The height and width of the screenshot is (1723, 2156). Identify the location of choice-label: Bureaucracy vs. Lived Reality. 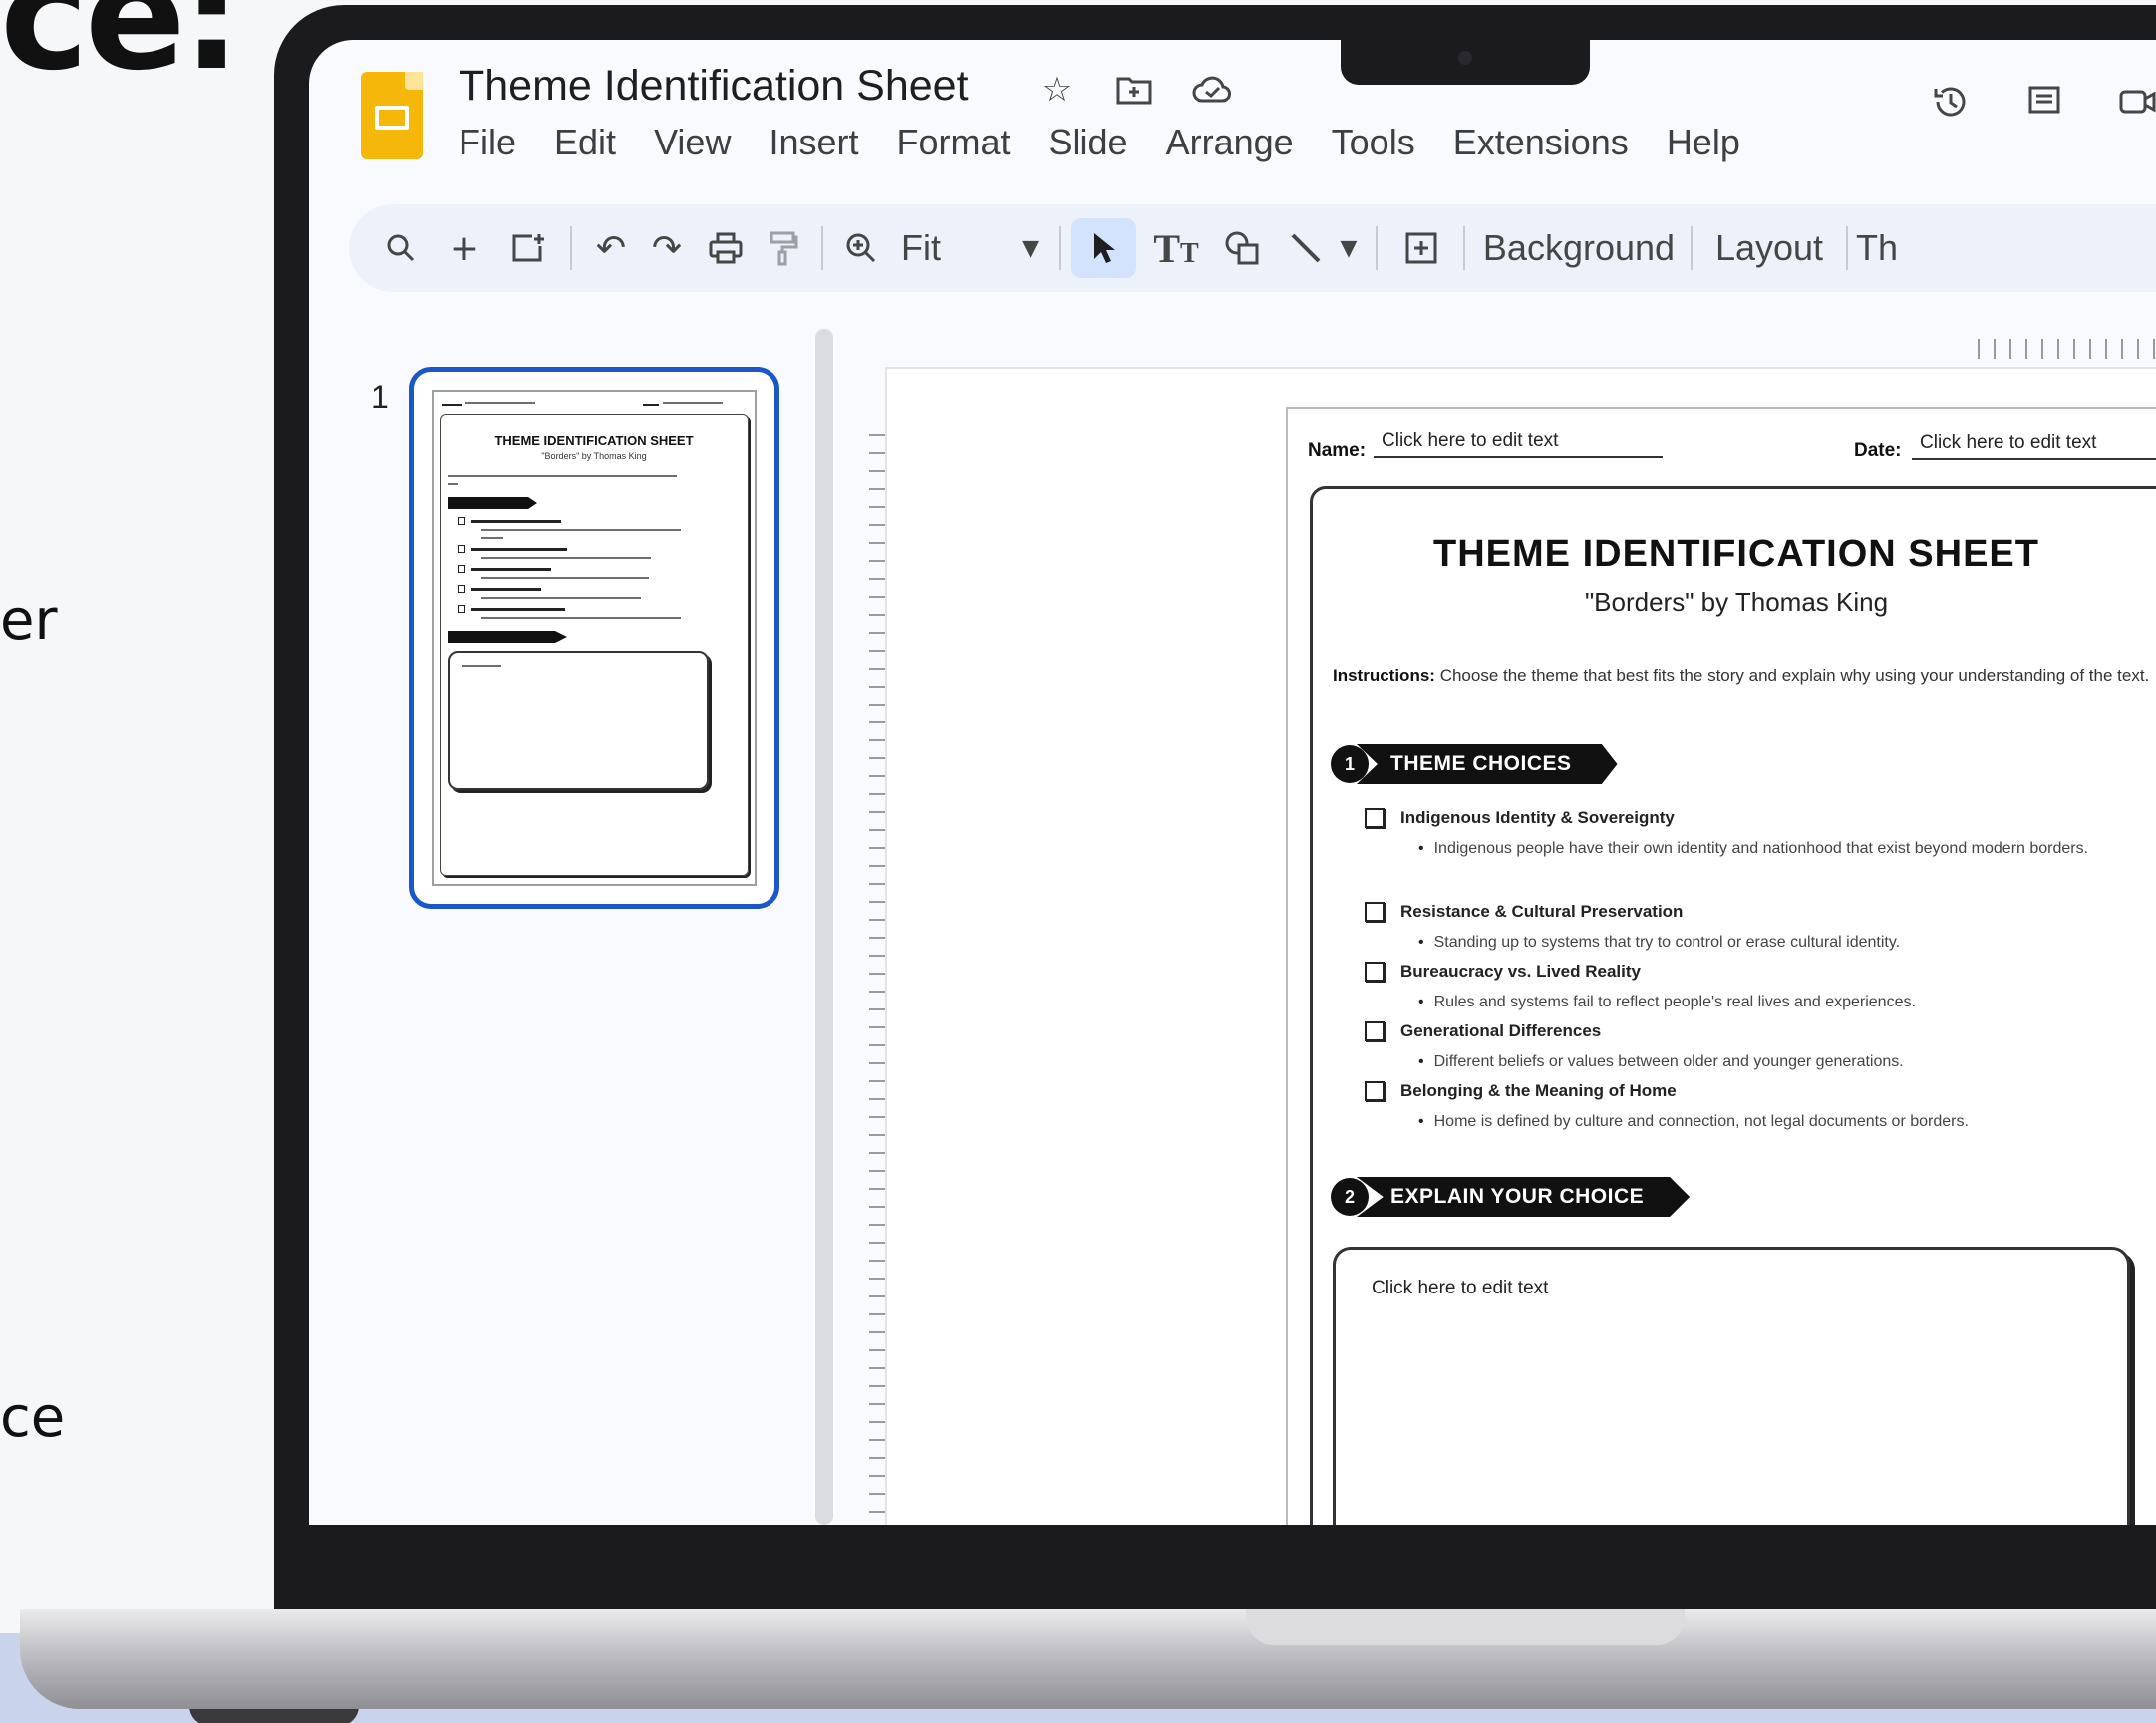
(1521, 971).